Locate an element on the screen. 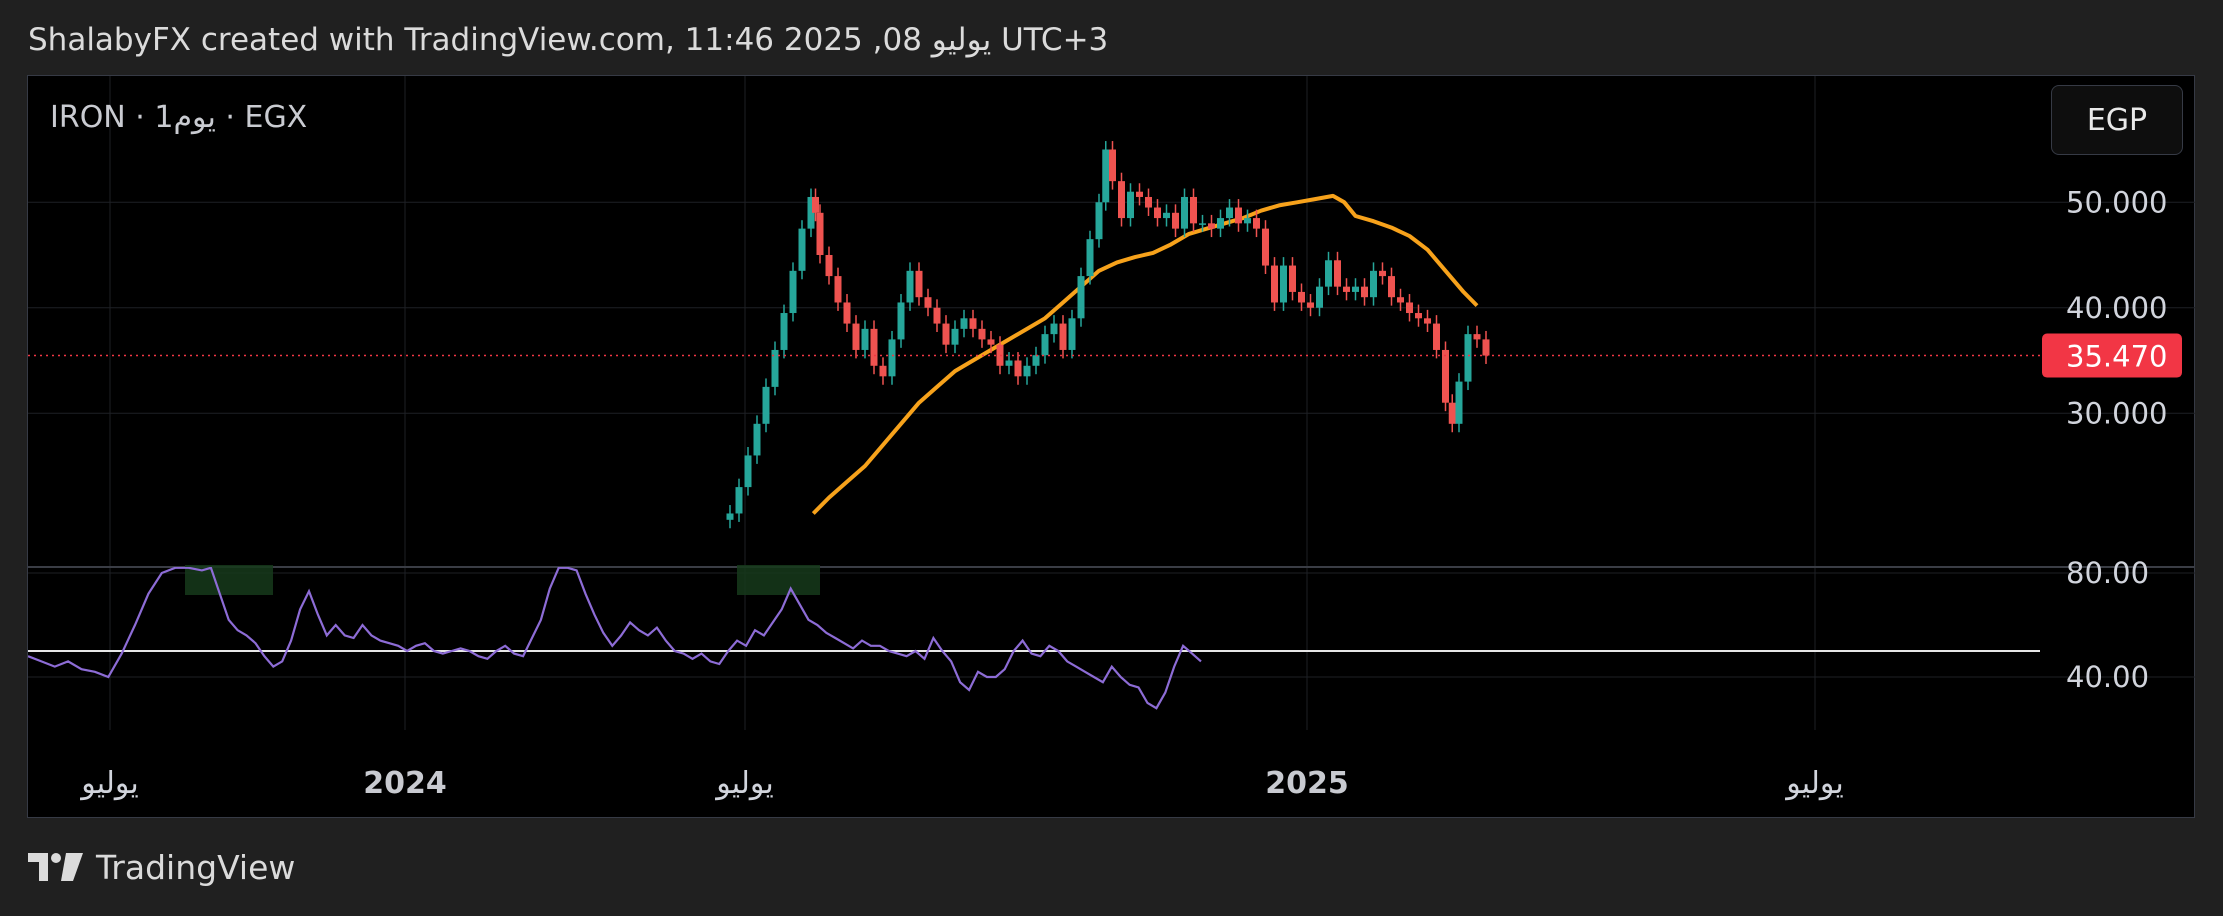 The image size is (2223, 916). last-price-label: 35.470 is located at coordinates (2116, 357).